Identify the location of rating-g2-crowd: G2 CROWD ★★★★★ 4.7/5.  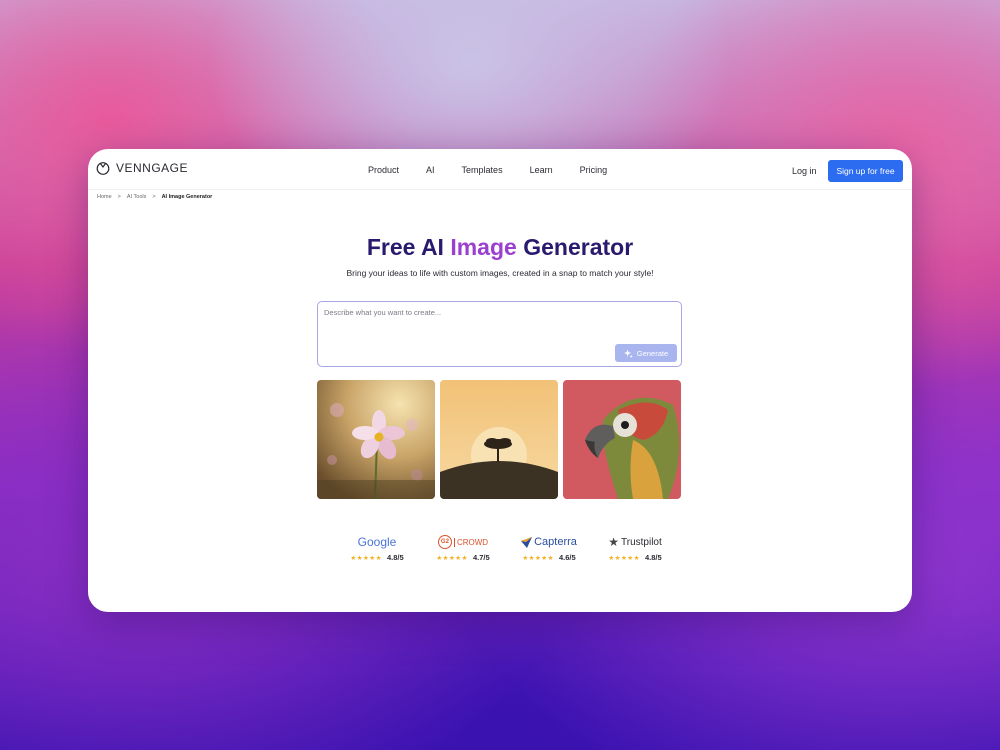
(463, 548).